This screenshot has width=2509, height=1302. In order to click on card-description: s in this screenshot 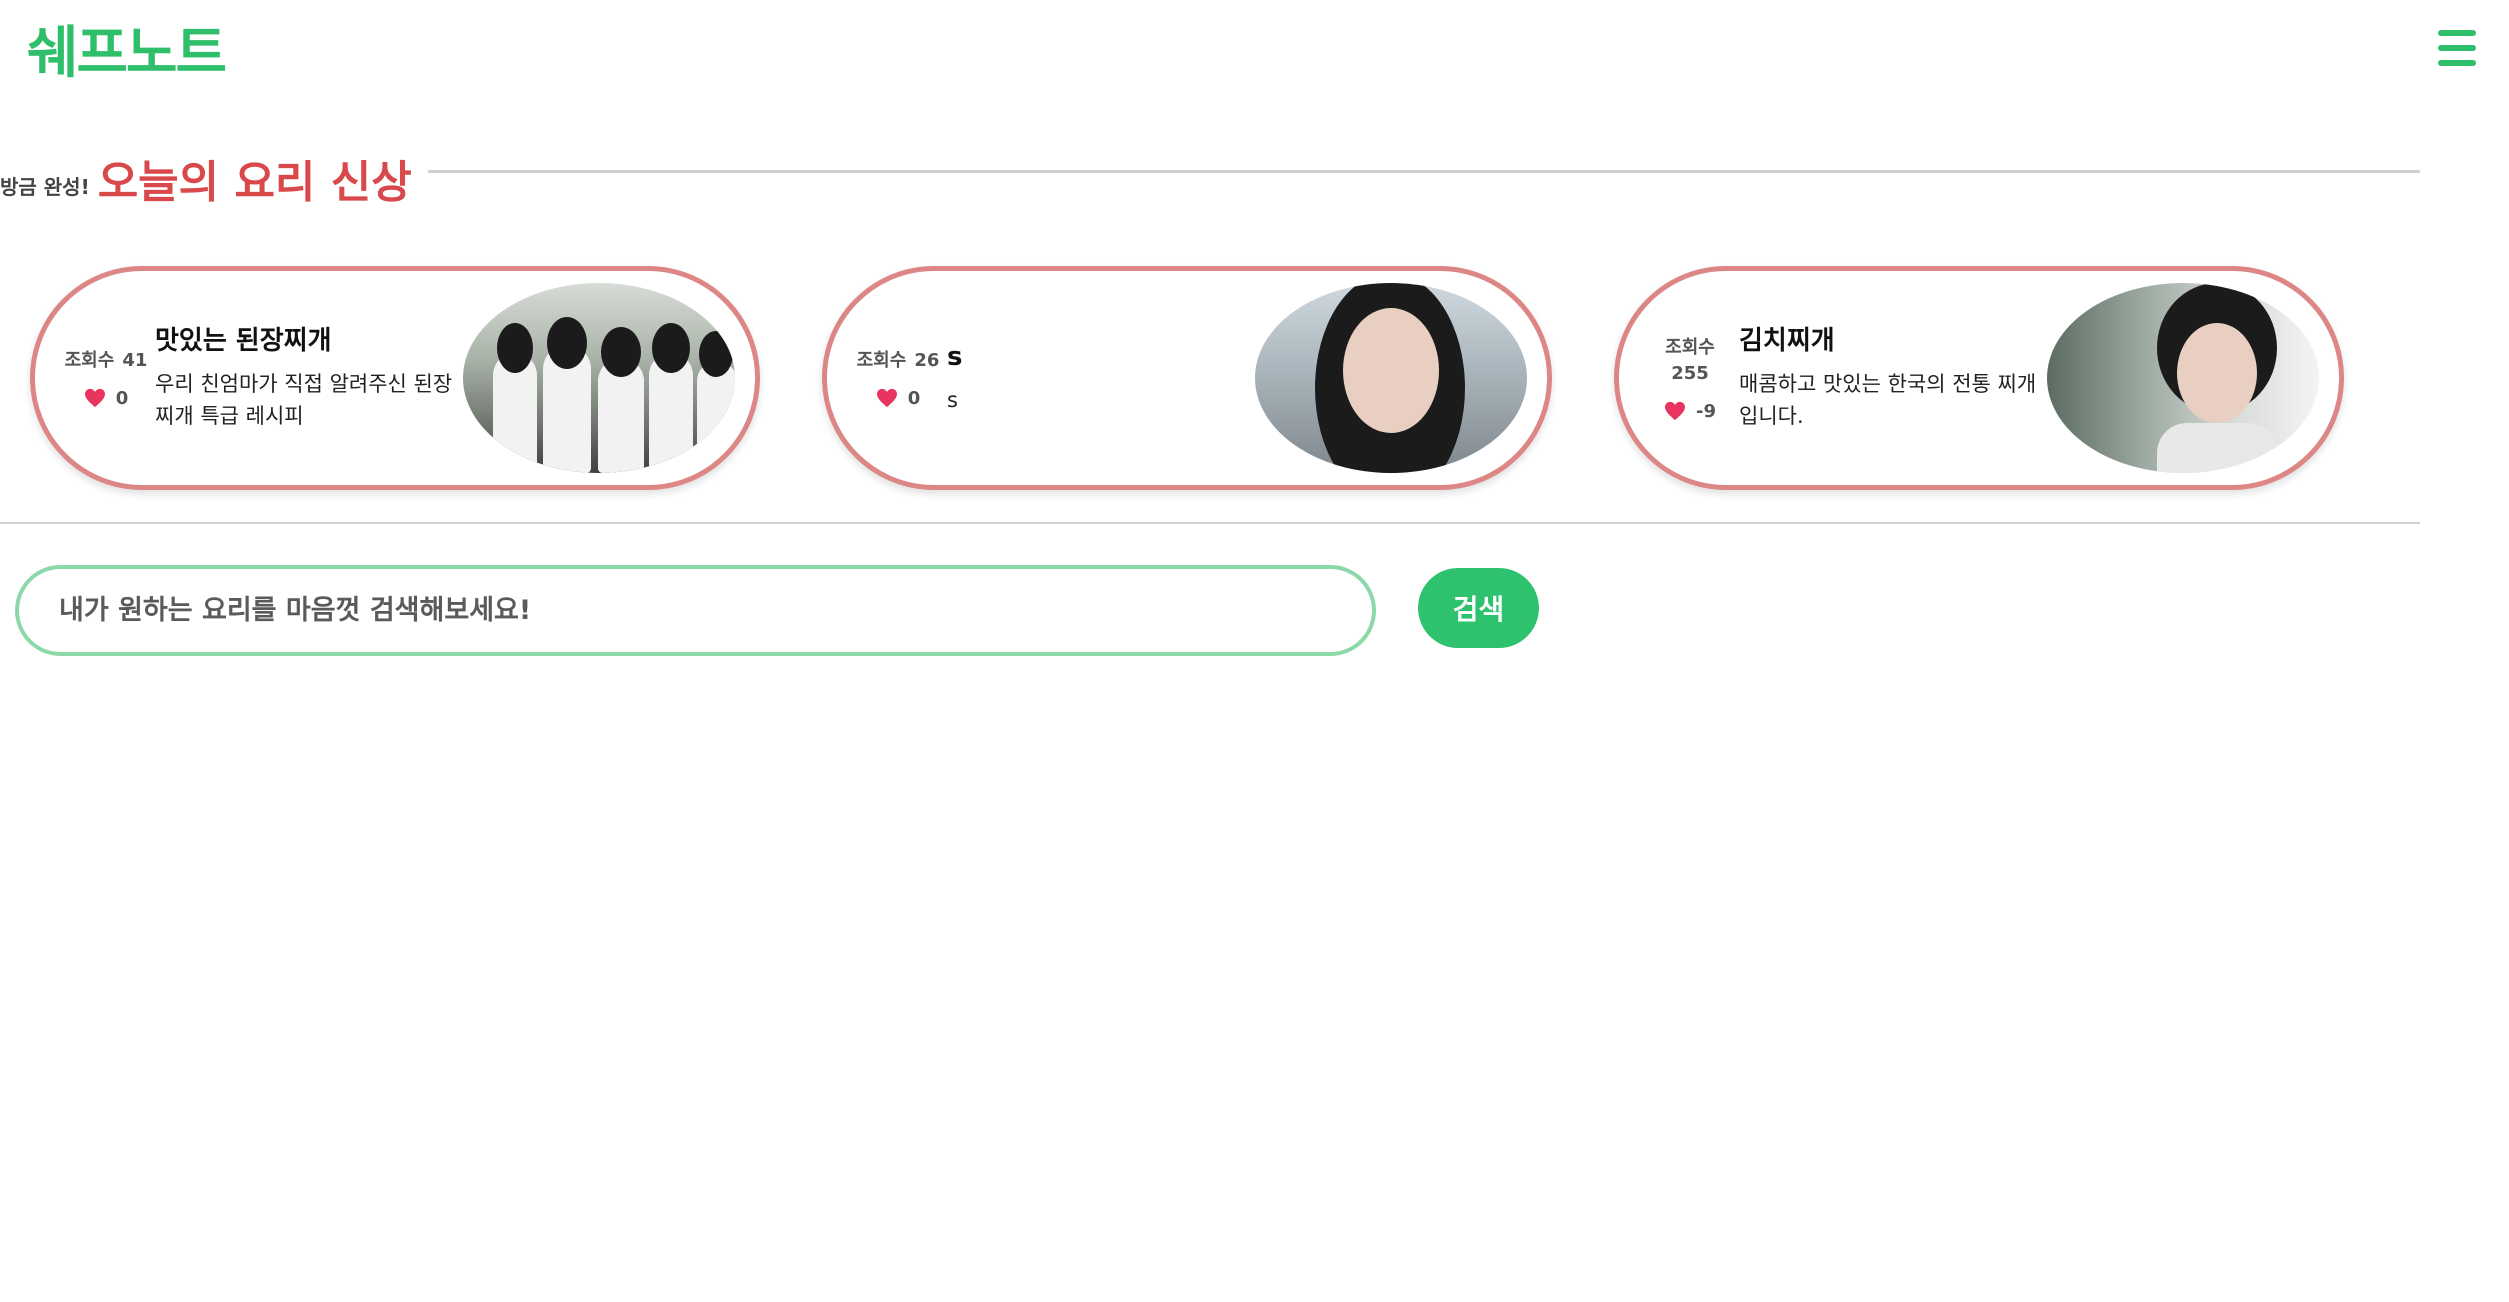, I will do `click(952, 400)`.